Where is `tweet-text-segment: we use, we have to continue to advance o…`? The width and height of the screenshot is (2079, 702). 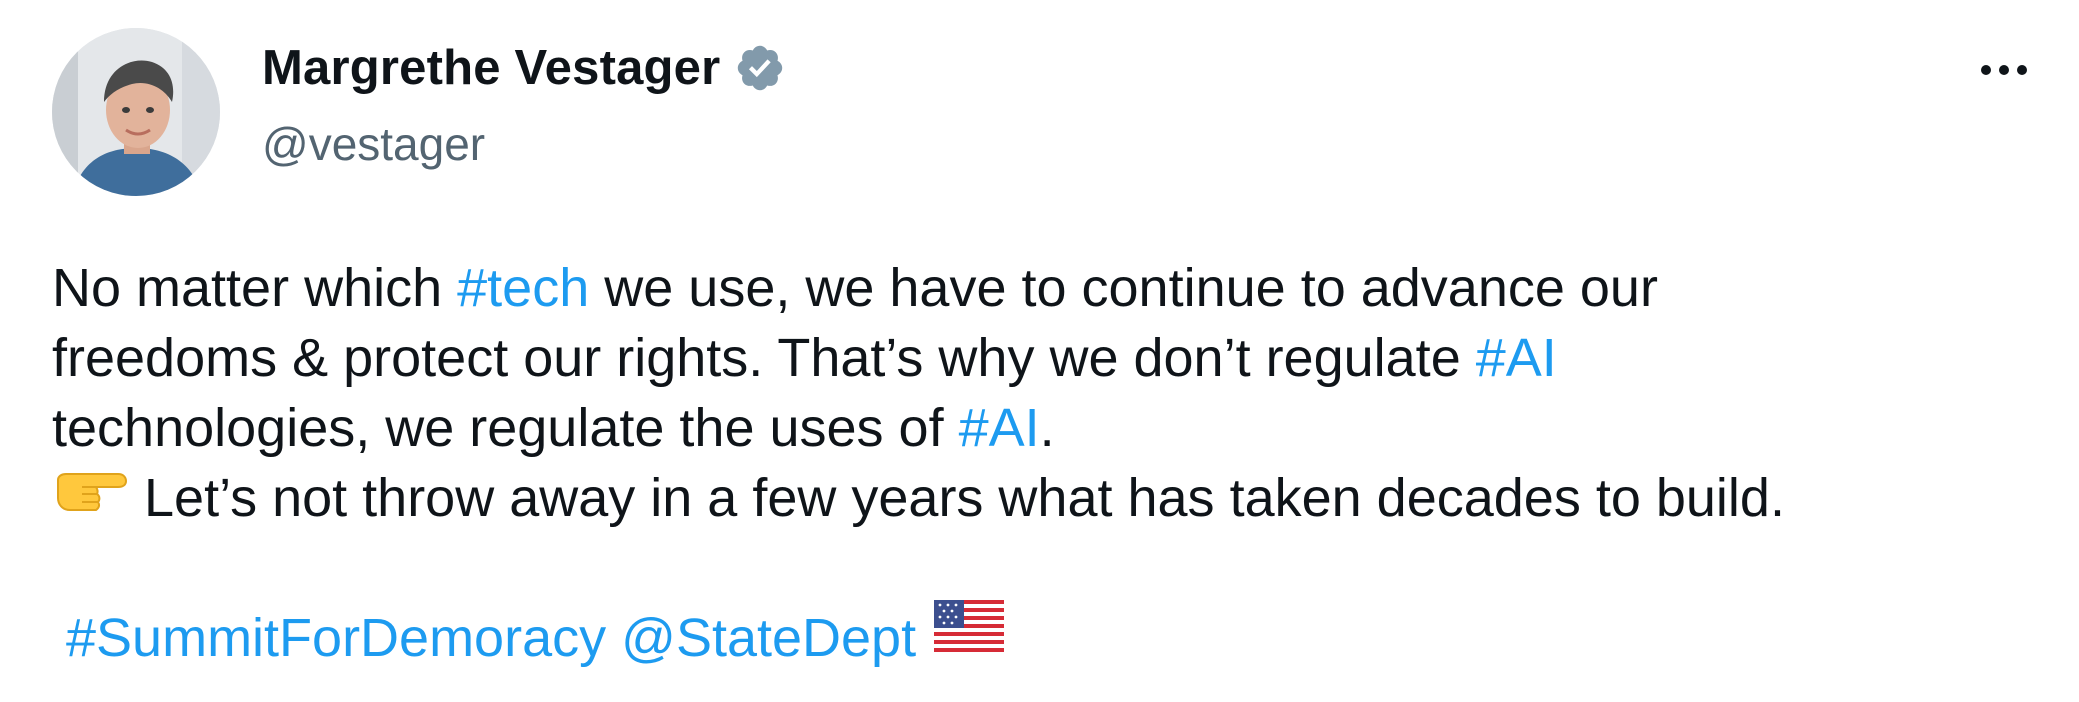
tweet-text-segment: we use, we have to continue to advance o… is located at coordinates (1123, 288).